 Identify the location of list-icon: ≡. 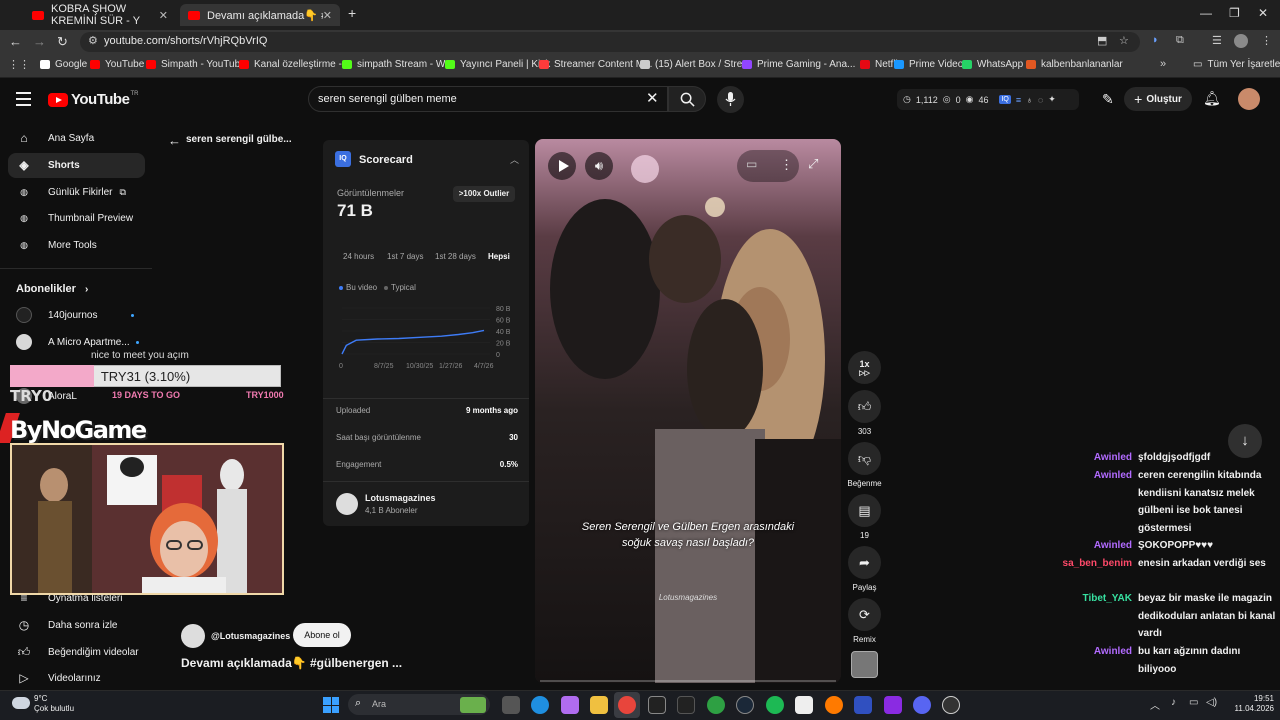
(1018, 100).